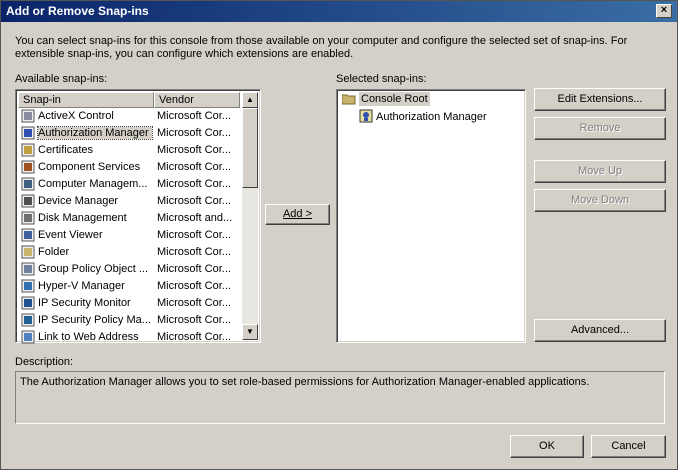  Describe the element at coordinates (28, 303) in the screenshot. I see `ip-security-monitor-icon` at that location.